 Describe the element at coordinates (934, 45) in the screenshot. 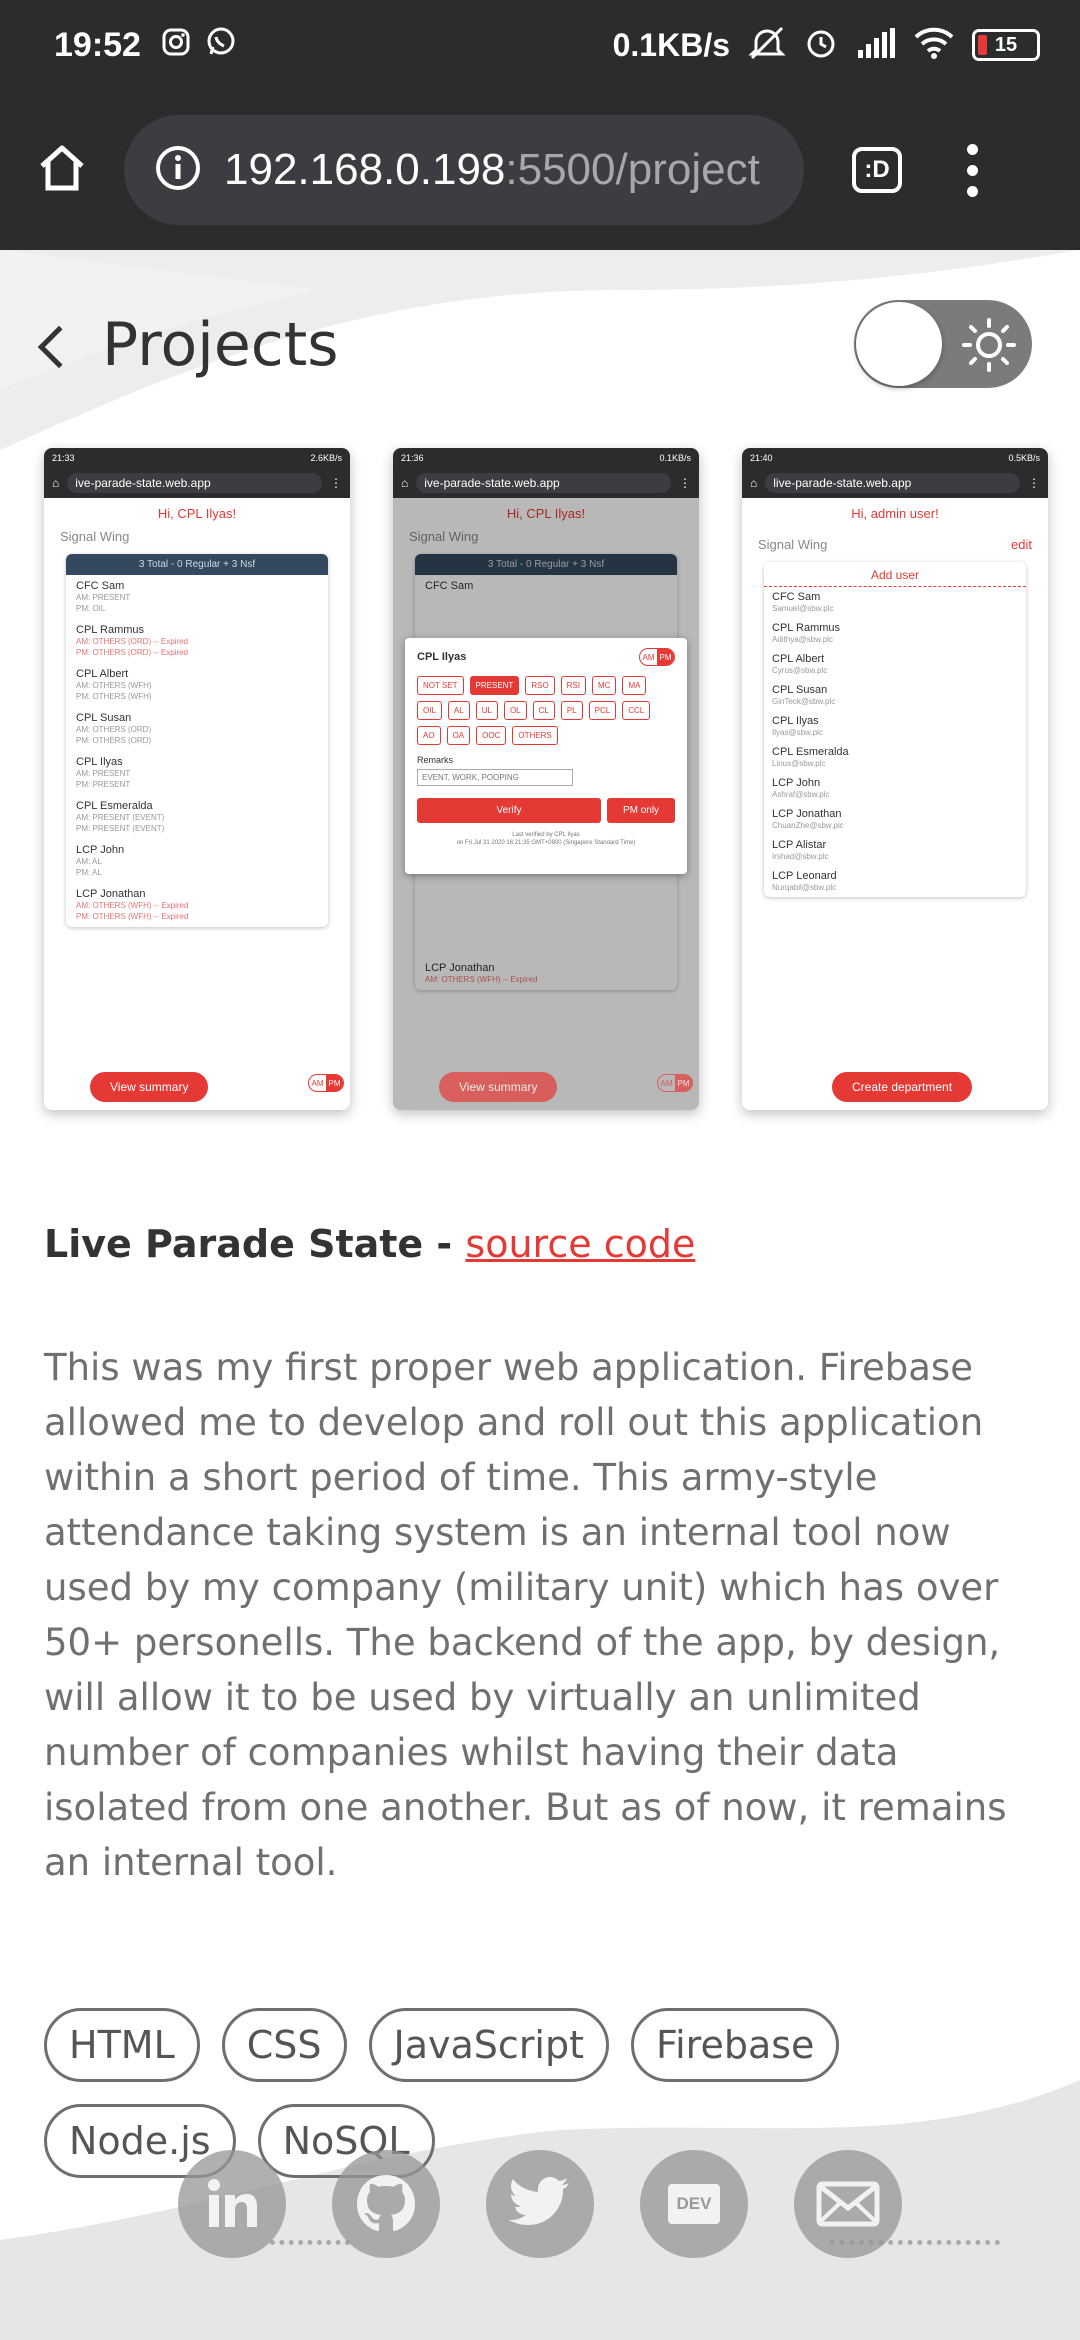

I see `wifi-icon` at that location.